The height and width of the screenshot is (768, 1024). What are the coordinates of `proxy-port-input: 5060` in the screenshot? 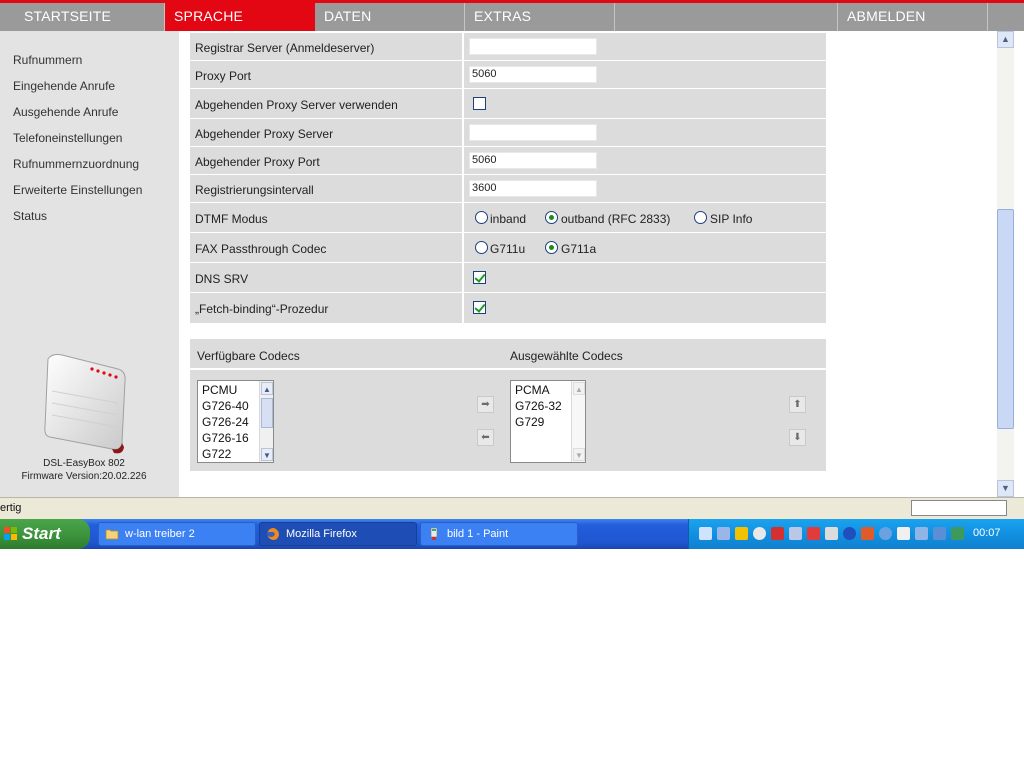 It's located at (533, 74).